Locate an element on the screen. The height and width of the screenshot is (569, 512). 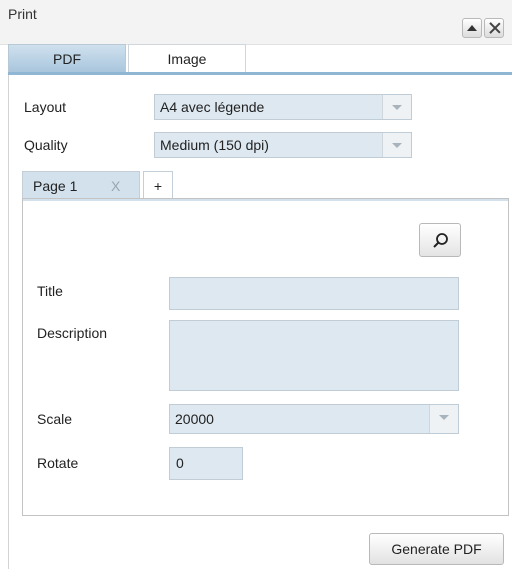
generate-pdf-button: Generate PDF is located at coordinates (436, 549).